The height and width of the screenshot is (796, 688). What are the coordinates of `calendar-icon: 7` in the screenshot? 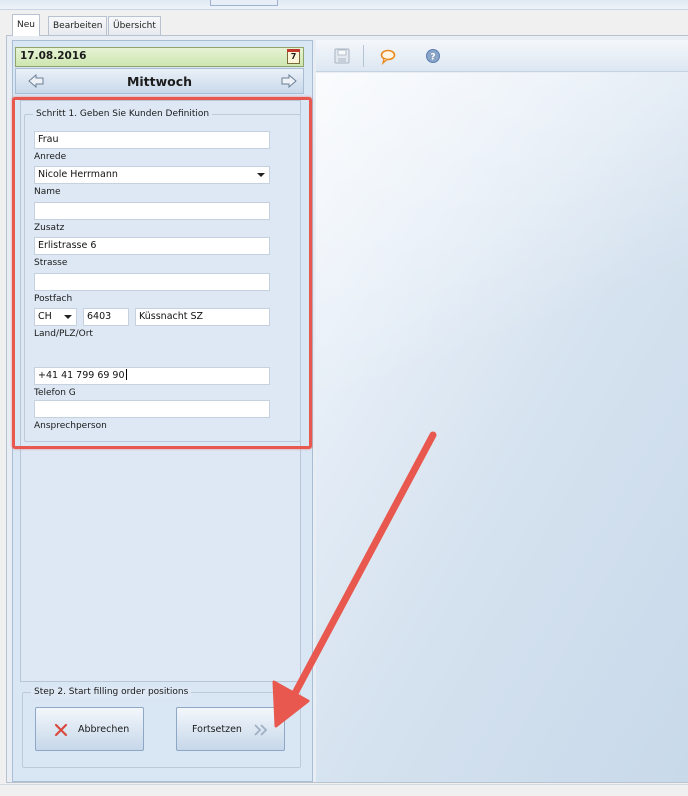 It's located at (293, 56).